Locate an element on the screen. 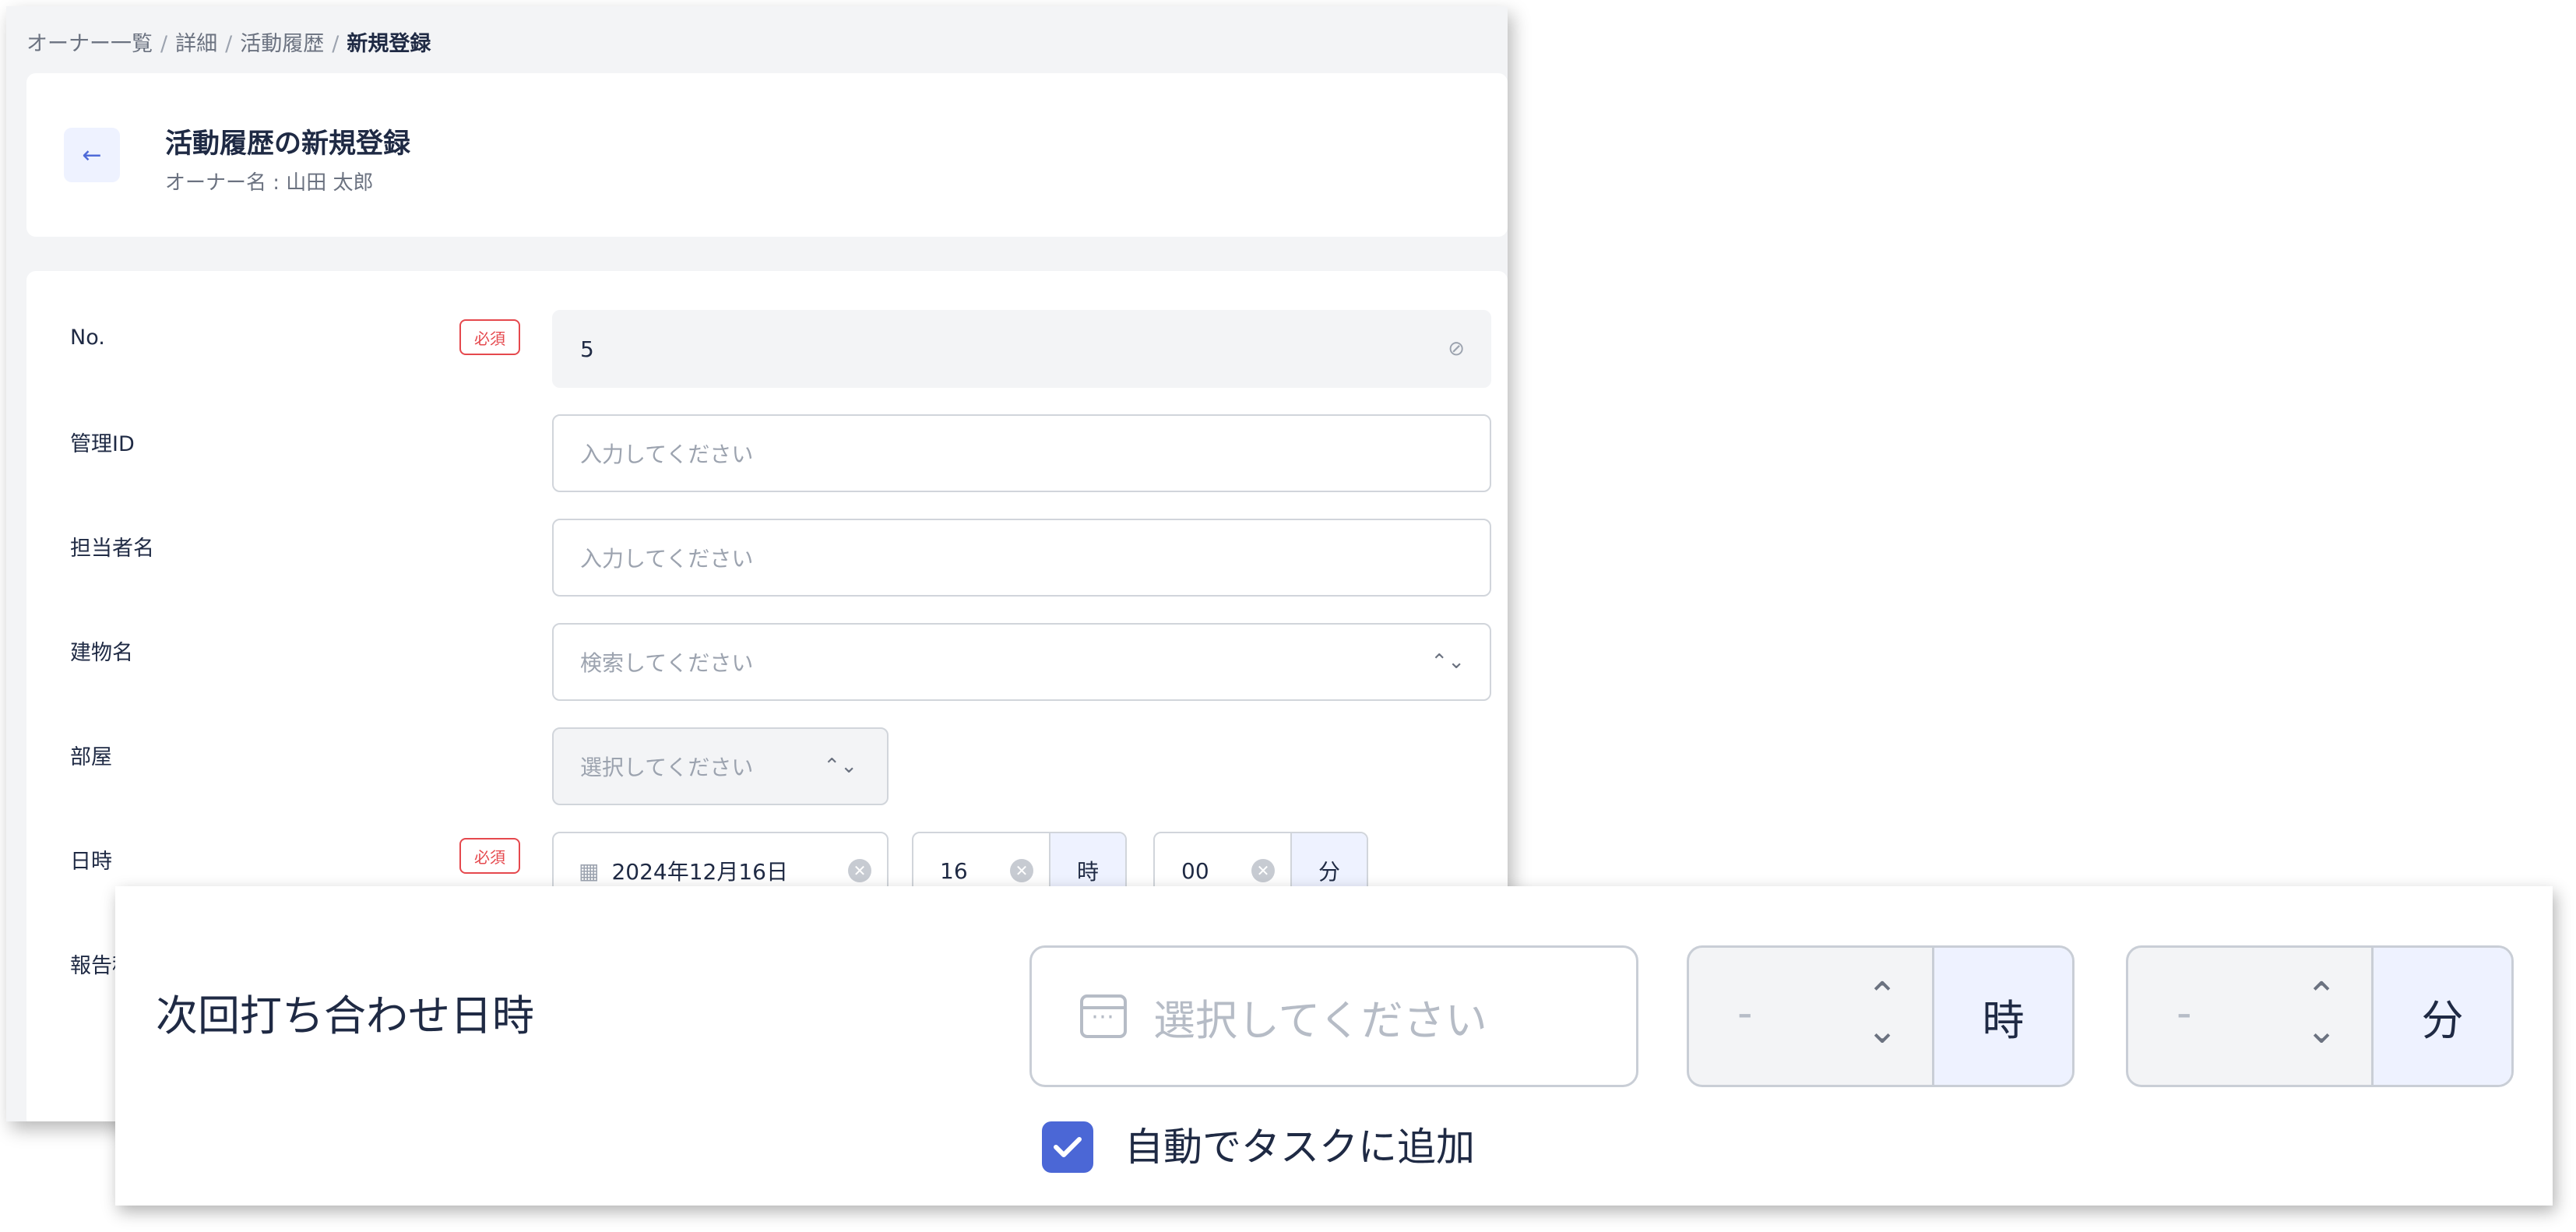 This screenshot has width=2576, height=1232. no-field: 5 ⊘ is located at coordinates (1021, 349).